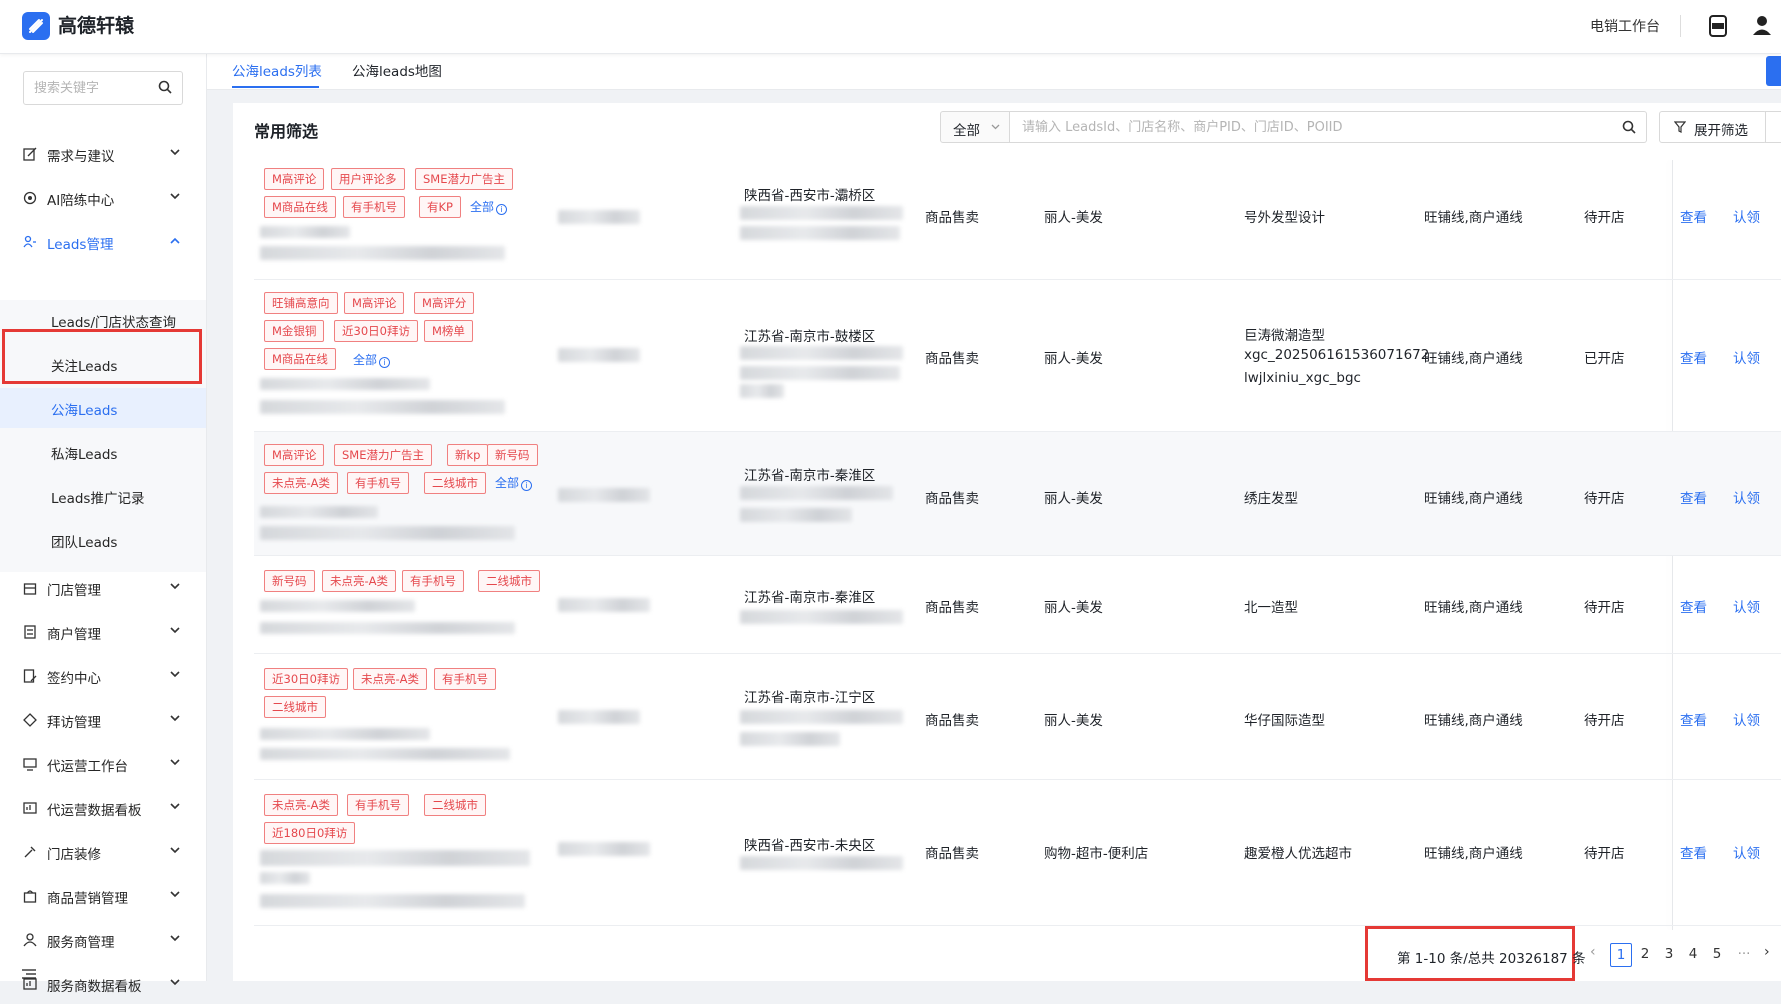 The height and width of the screenshot is (1004, 1781). I want to click on sidebar-item-public-leads: 公海Leads, so click(103, 408).